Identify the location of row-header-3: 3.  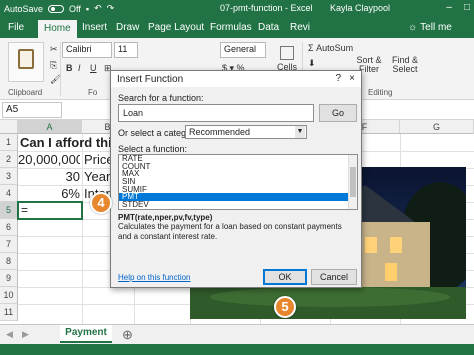
(9, 176).